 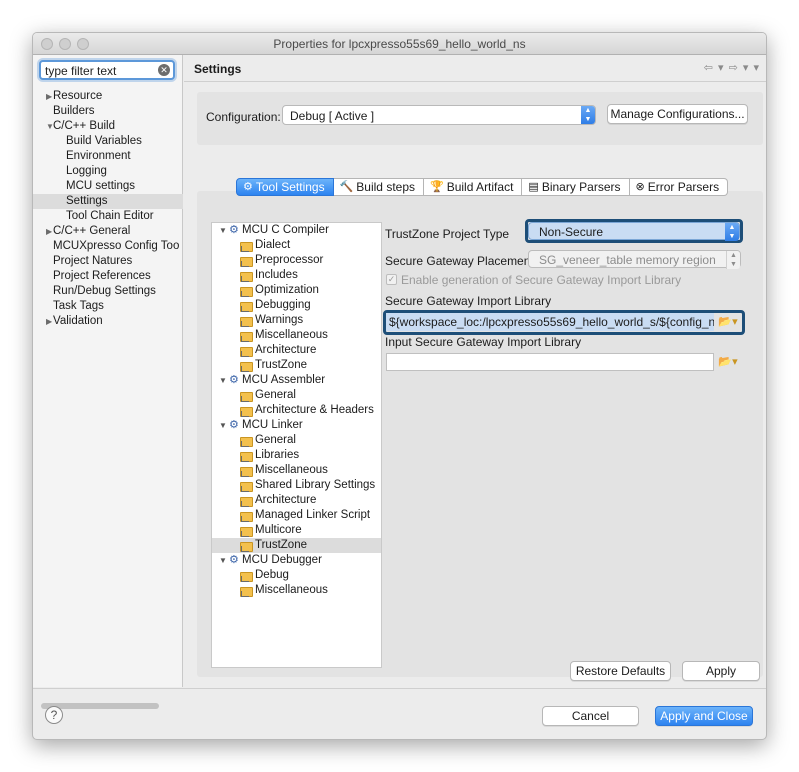 I want to click on sidebar-item: ▼ C/C++ Build, so click(x=108, y=126).